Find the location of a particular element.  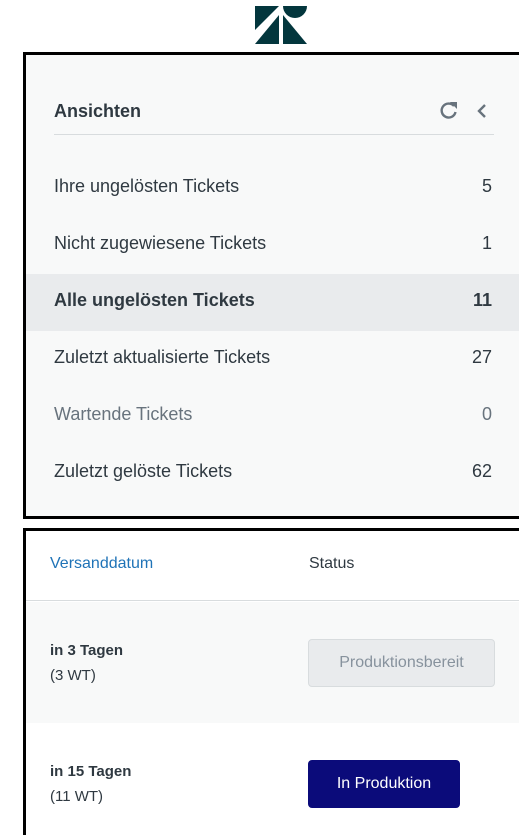

working-days: (11 WT) is located at coordinates (77, 796).